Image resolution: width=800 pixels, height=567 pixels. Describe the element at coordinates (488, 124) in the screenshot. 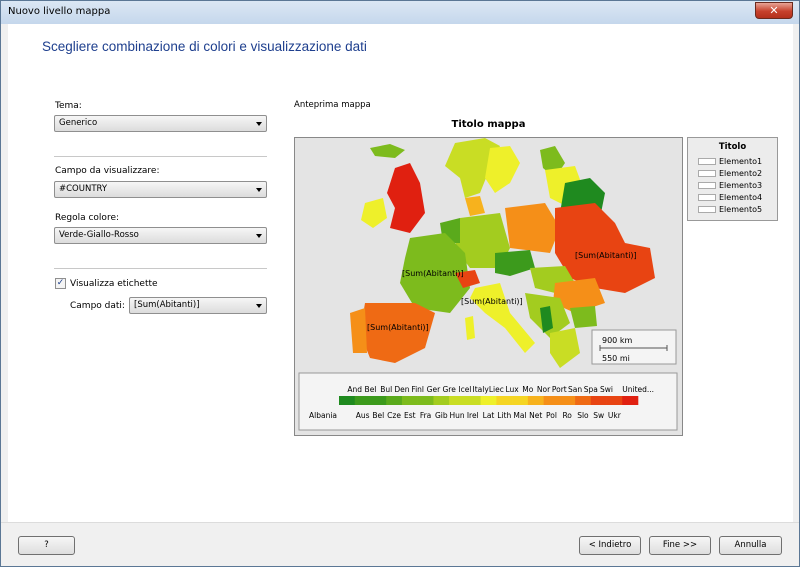

I see `map-title: Titolo mappa` at that location.